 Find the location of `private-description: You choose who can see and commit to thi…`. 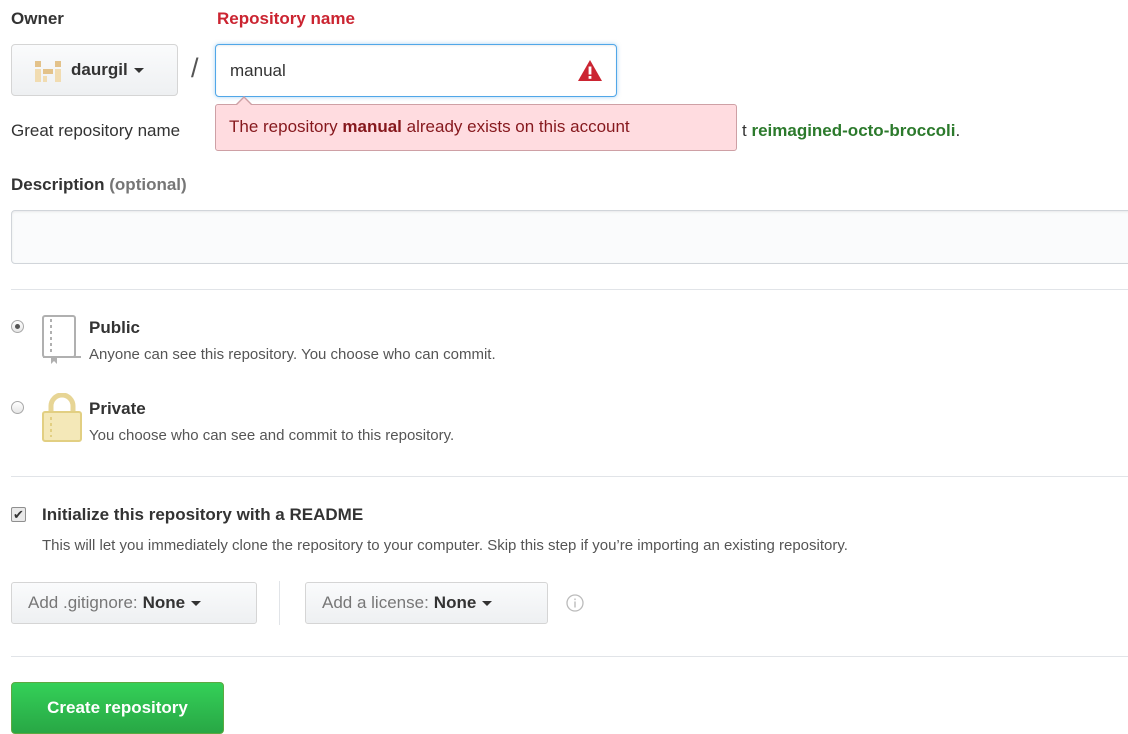

private-description: You choose who can see and commit to thi… is located at coordinates (272, 435).